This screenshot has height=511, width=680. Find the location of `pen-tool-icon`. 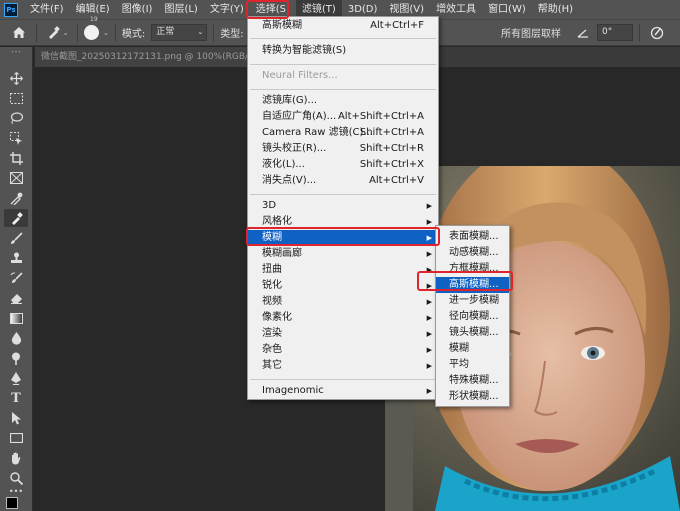

pen-tool-icon is located at coordinates (16, 378).